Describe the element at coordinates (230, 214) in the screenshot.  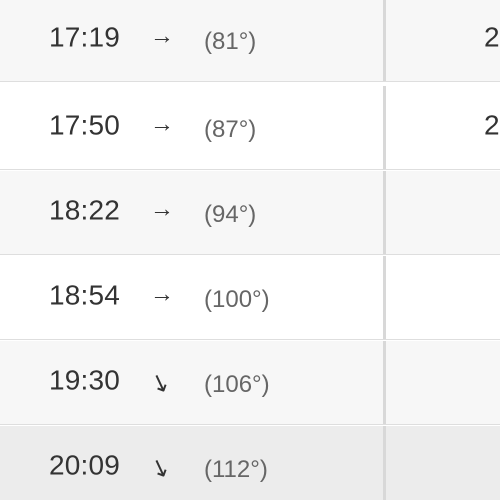
I see `angle-text: (94°)` at that location.